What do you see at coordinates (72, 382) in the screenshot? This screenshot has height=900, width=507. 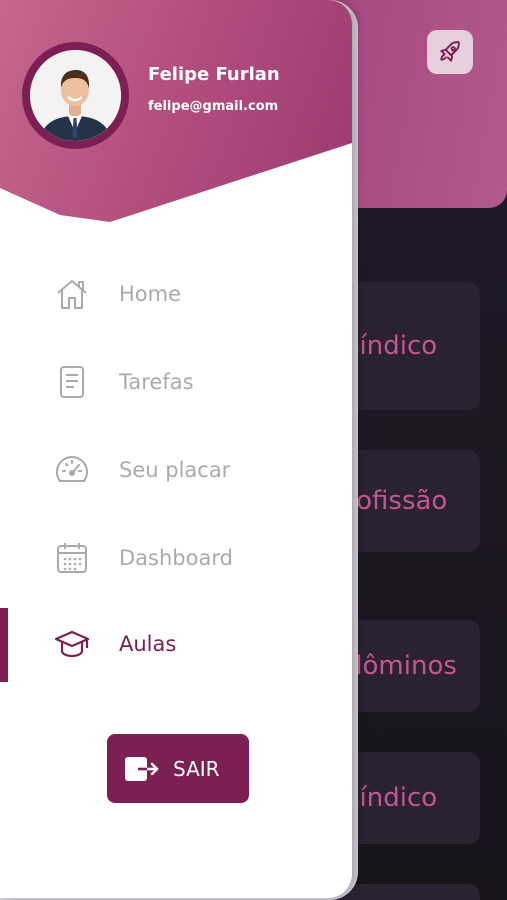 I see `document-icon` at bounding box center [72, 382].